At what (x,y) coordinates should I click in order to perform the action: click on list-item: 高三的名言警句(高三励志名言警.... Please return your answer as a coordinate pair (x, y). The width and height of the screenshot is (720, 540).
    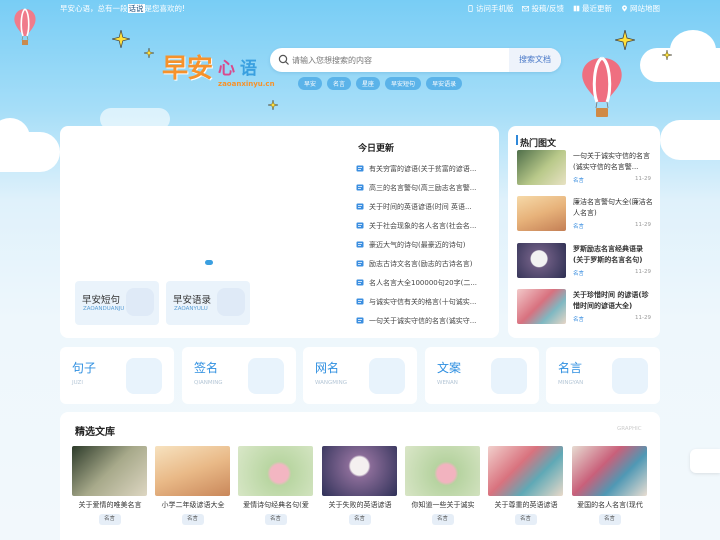
    Looking at the image, I should click on (421, 187).